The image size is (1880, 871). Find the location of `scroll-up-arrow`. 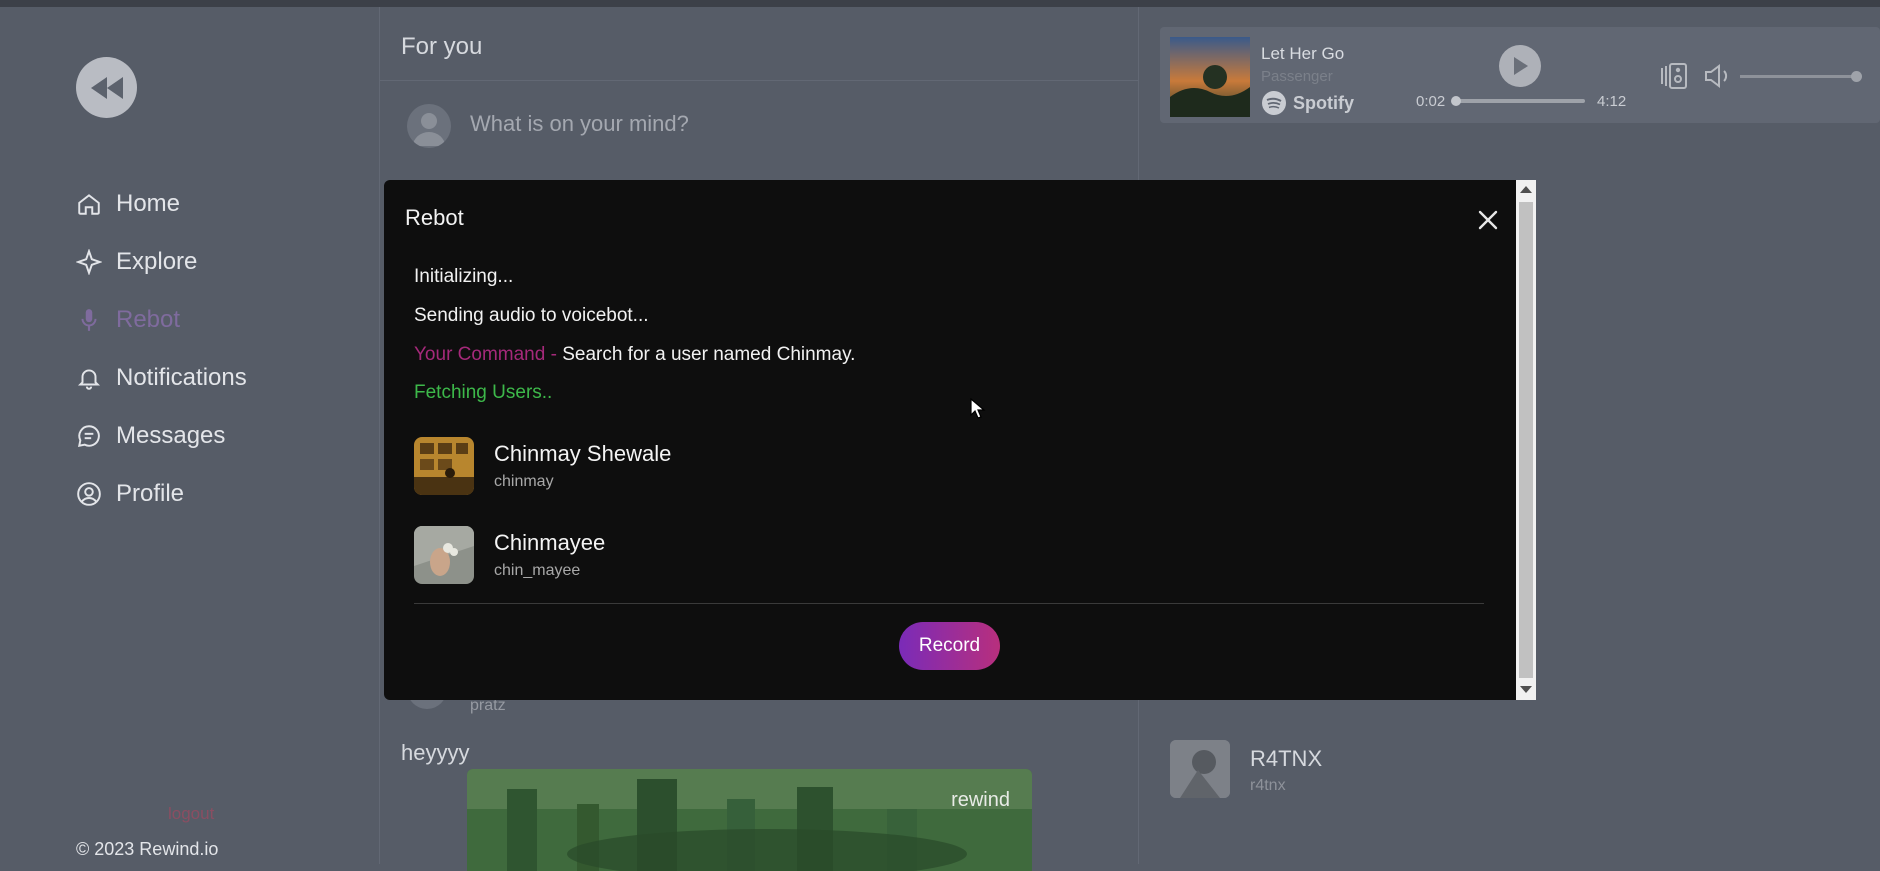

scroll-up-arrow is located at coordinates (1526, 189).